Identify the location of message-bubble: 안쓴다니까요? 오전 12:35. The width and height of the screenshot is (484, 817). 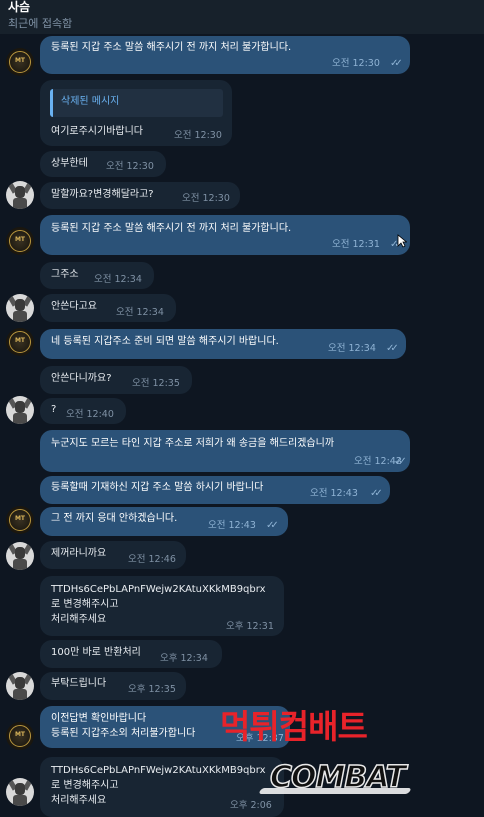
(116, 380).